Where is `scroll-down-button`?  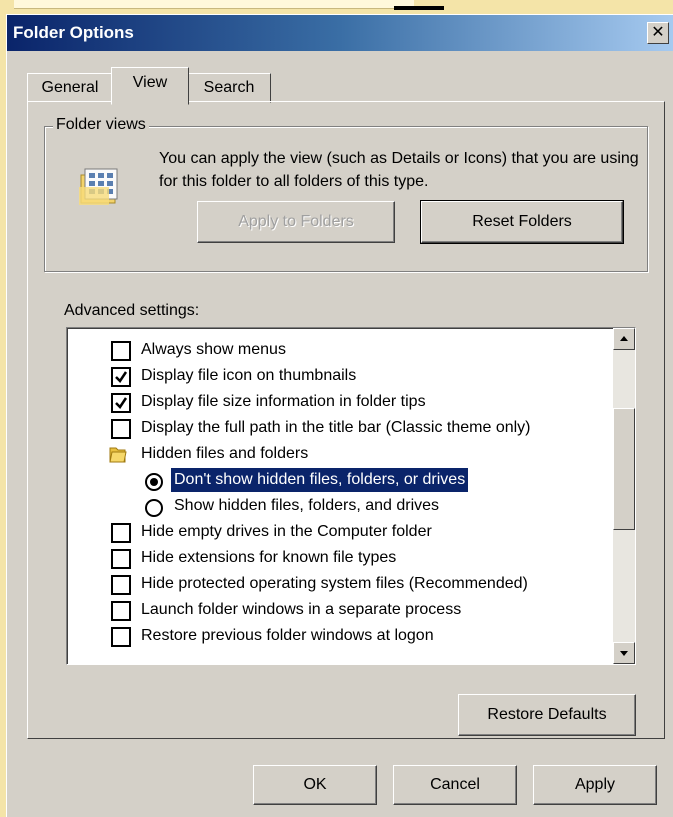
scroll-down-button is located at coordinates (624, 653).